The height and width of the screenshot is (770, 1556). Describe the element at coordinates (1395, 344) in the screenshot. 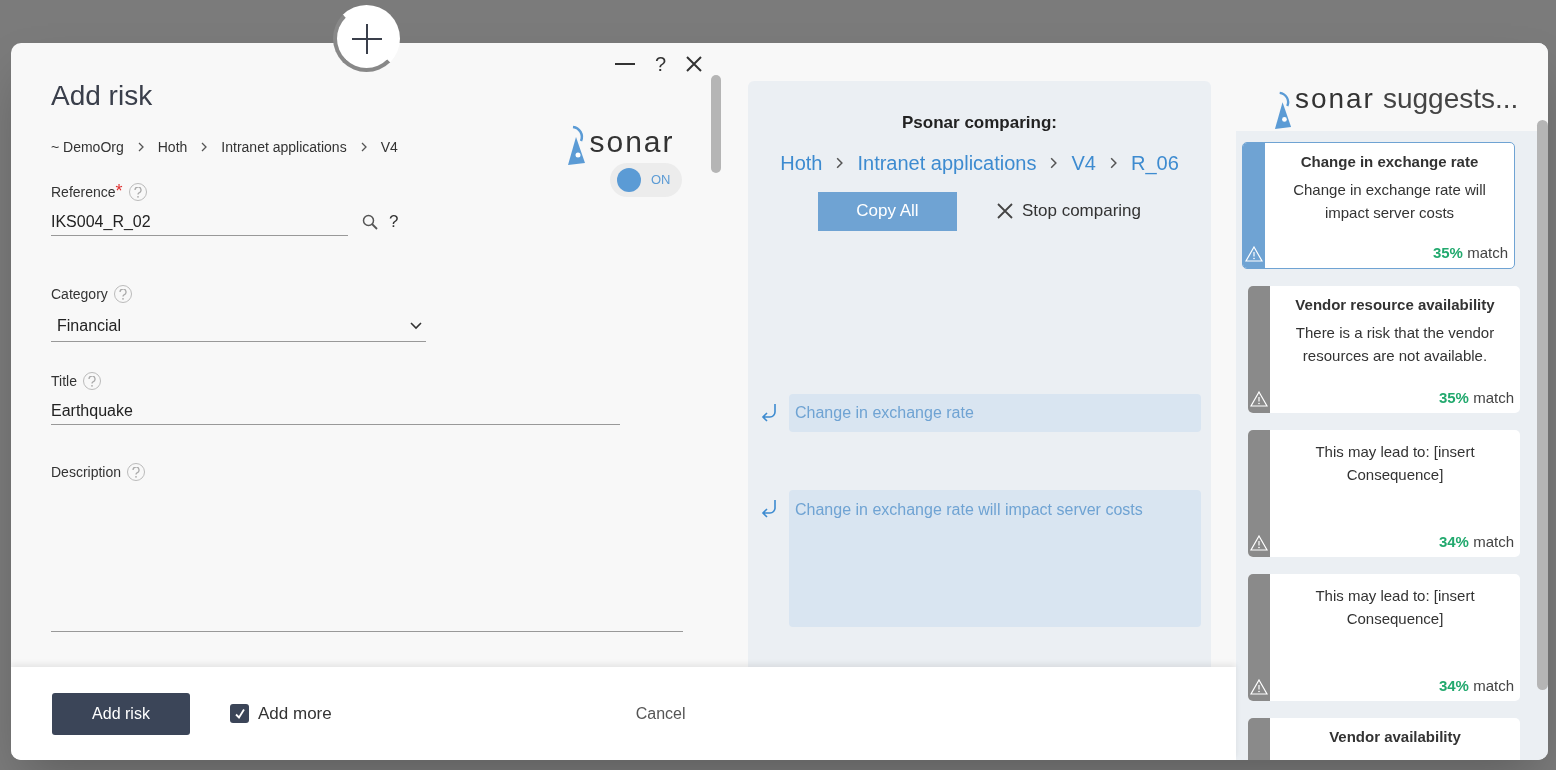

I see `card-description: There is a risk that the vendor resources are not available.` at that location.